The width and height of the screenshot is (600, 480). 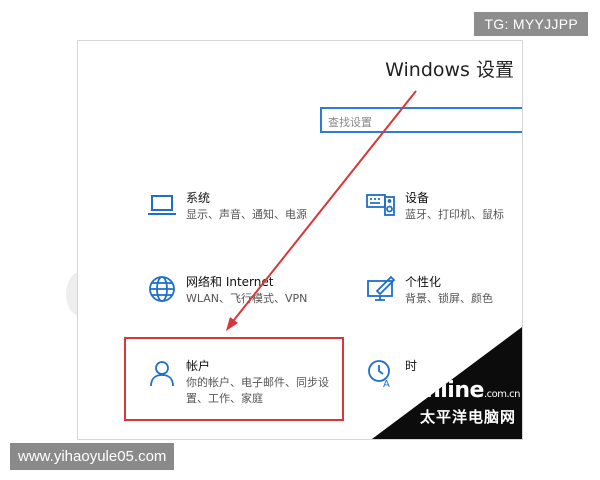 I want to click on globe-icon, so click(x=162, y=289).